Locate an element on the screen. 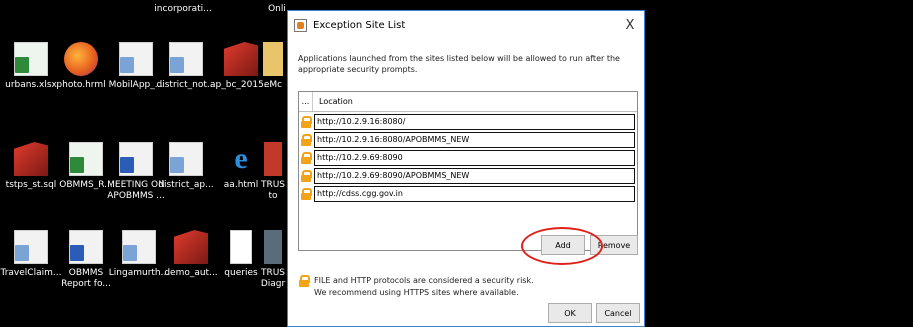  table-row: http://cdss.cgg.gov.in is located at coordinates (468, 194).